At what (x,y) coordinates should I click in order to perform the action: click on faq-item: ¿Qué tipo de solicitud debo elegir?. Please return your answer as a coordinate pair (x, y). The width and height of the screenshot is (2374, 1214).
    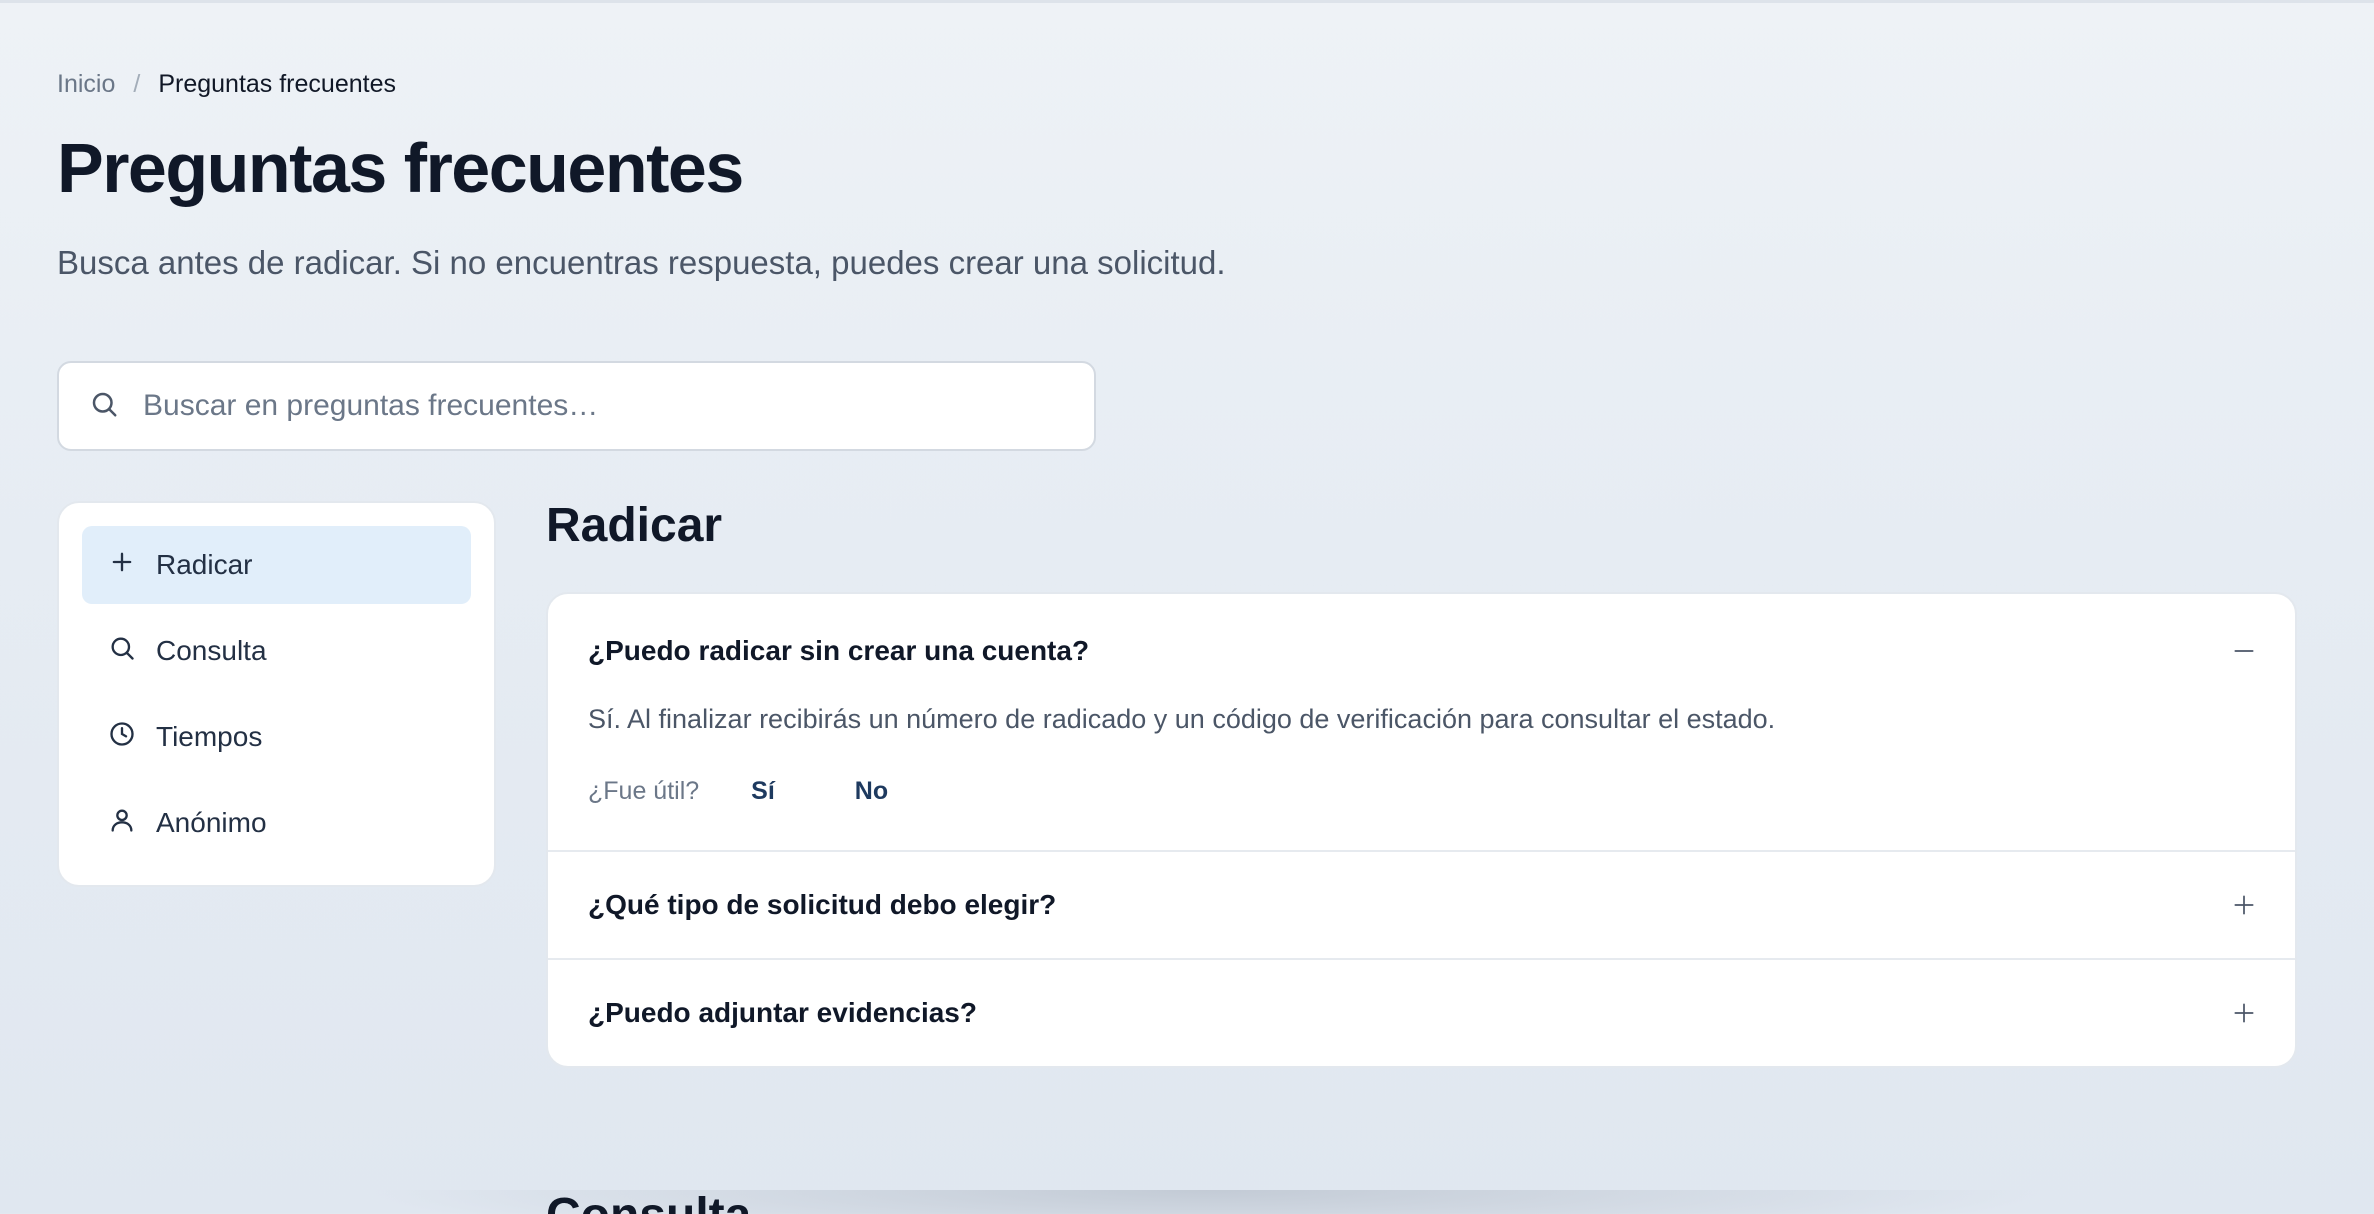
    Looking at the image, I should click on (1421, 906).